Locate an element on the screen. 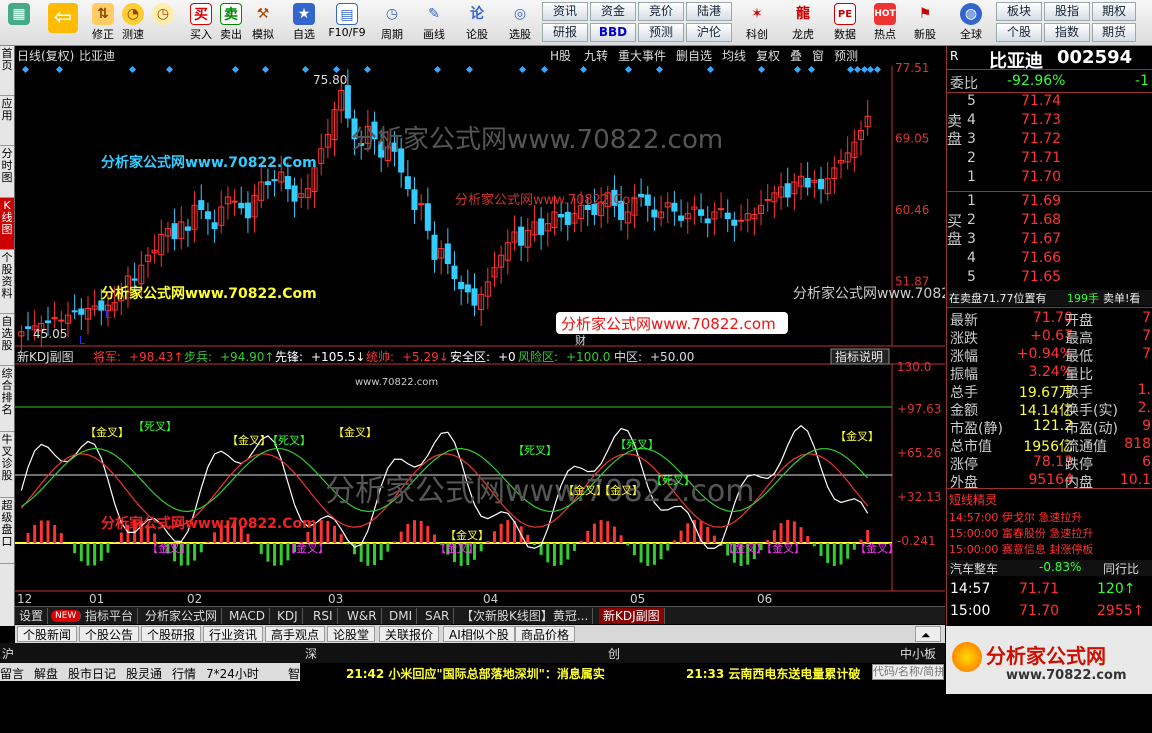 The image size is (1152, 733). buy-price: 71.66 is located at coordinates (1041, 258).